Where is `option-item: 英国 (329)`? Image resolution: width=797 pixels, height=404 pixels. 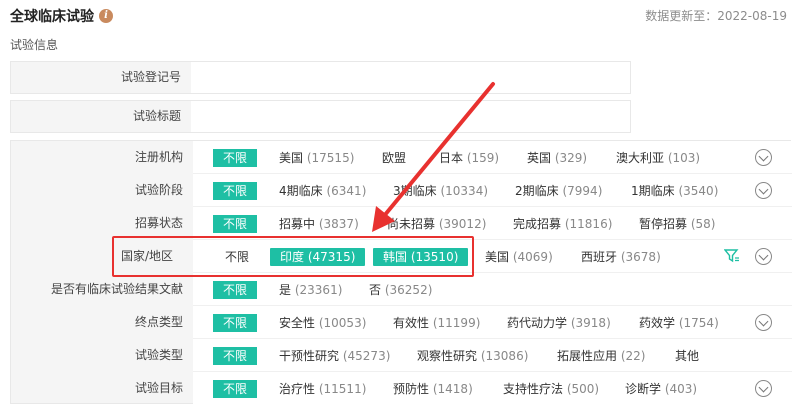
option-item: 英国 (329) is located at coordinates (557, 158).